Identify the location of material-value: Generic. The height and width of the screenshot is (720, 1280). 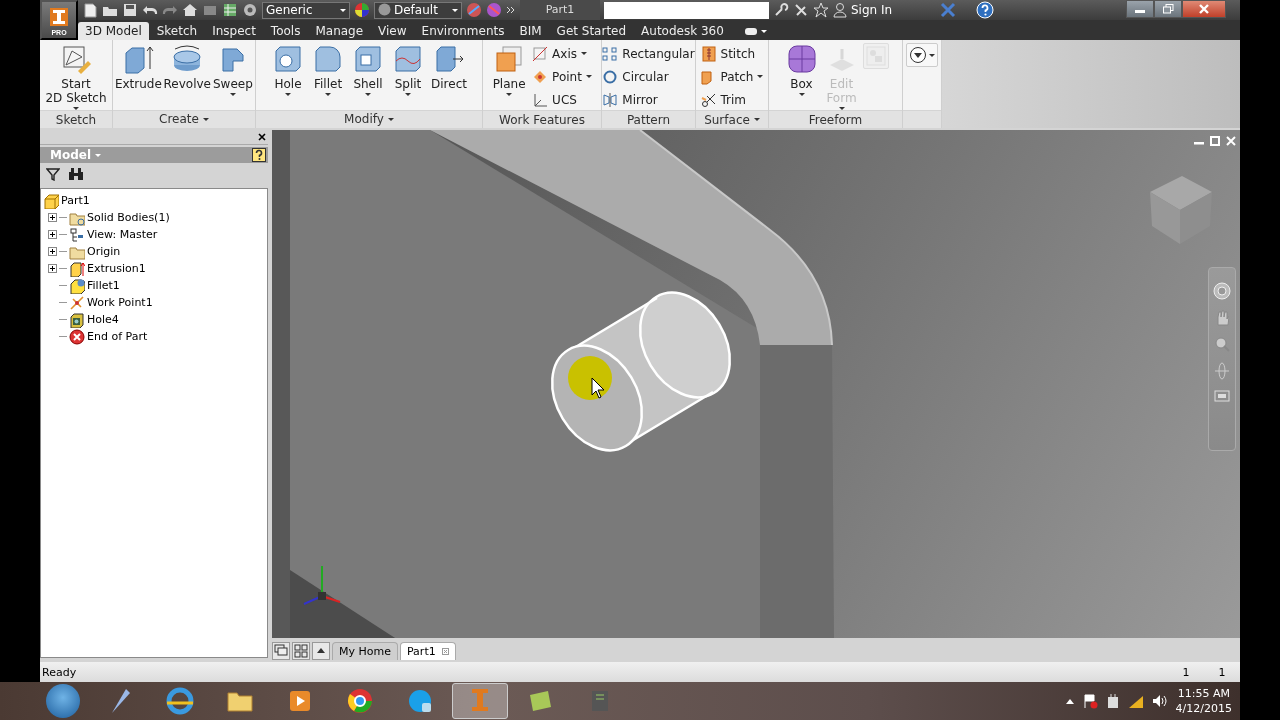
(289, 10).